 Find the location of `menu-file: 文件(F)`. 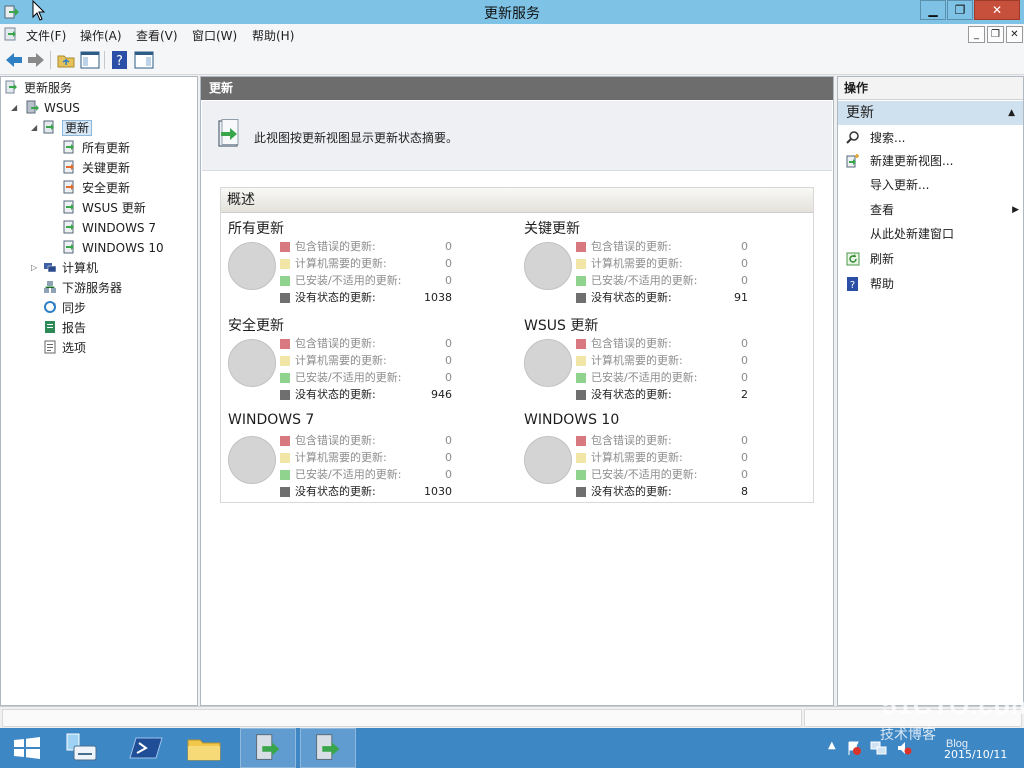

menu-file: 文件(F) is located at coordinates (46, 35).